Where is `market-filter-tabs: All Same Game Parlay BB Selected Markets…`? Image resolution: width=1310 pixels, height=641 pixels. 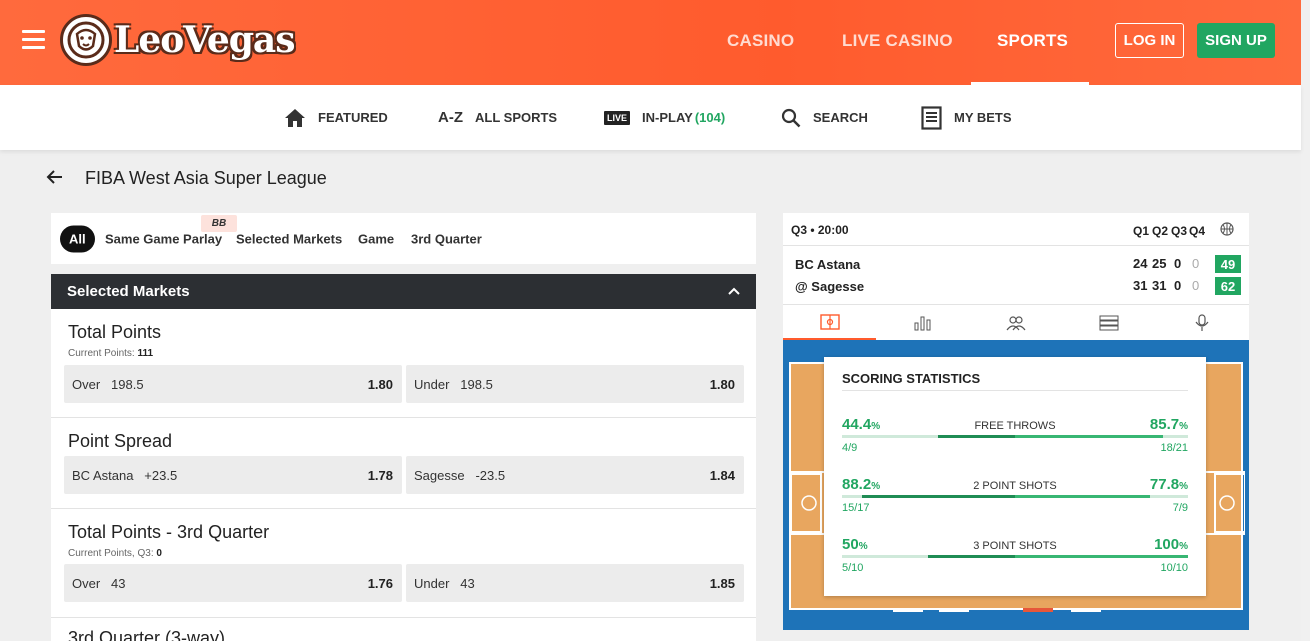 market-filter-tabs: All Same Game Parlay BB Selected Markets… is located at coordinates (403, 238).